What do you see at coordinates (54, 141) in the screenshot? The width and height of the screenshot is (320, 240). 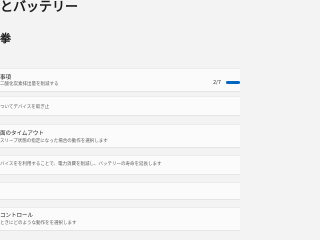 I see `screen-sleep-timeout-subtitle: スリープ状態の指定になった場合の動作を選択します` at bounding box center [54, 141].